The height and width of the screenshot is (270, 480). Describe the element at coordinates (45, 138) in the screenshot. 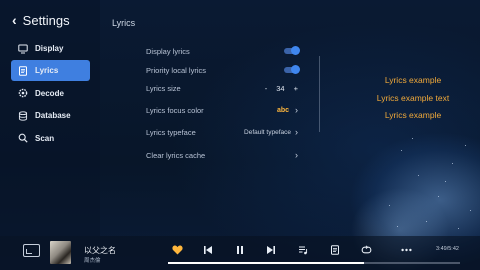

I see `sidebar-item-label: Scan` at that location.